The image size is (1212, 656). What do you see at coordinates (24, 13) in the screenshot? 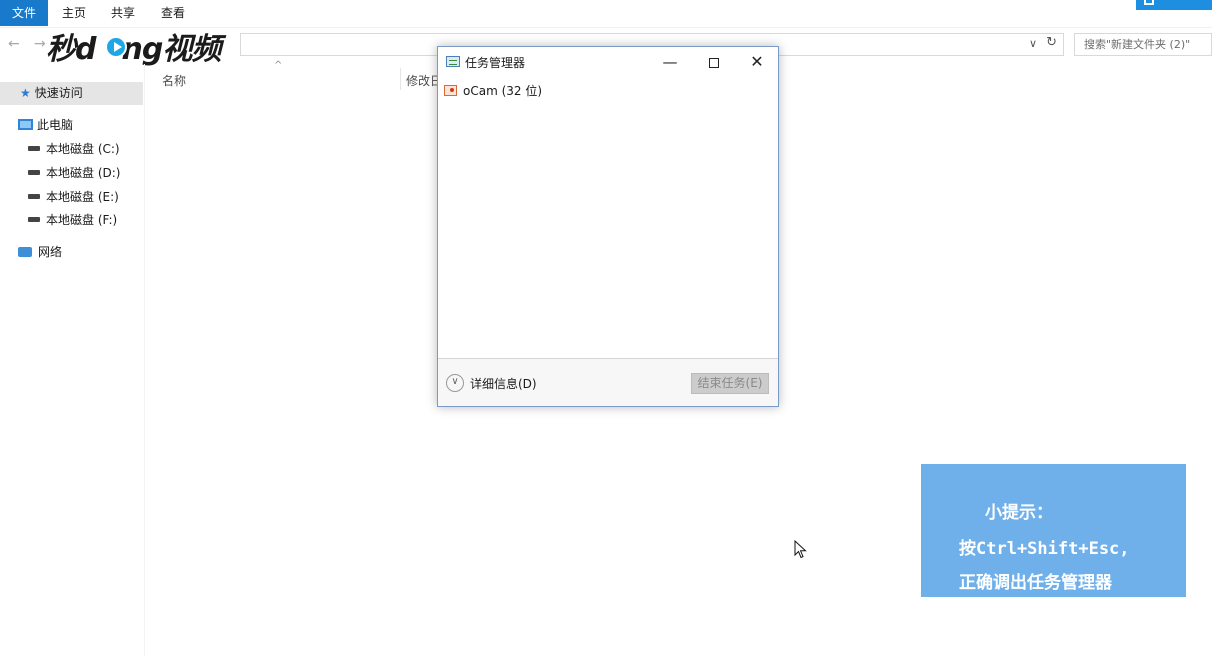
I see `tab-file: 文件` at bounding box center [24, 13].